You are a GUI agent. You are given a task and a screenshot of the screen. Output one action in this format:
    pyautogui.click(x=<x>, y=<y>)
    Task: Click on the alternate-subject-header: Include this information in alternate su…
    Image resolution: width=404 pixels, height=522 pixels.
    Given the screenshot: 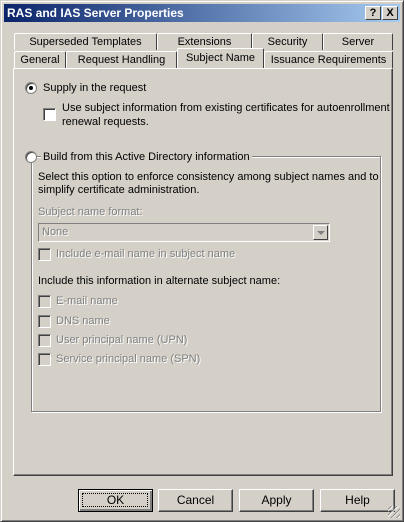 What is the action you would take?
    pyautogui.click(x=159, y=281)
    